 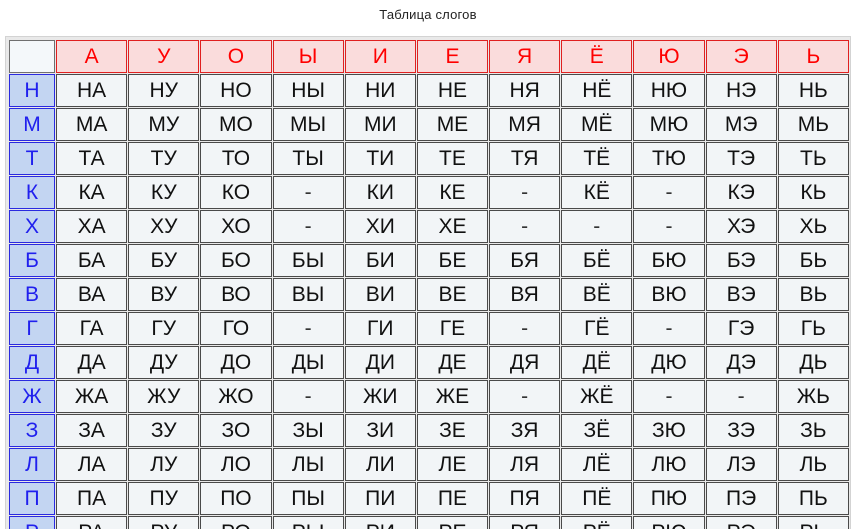 What do you see at coordinates (813, 90) in the screenshot?
I see `syllable-cell-0-10: НЬ` at bounding box center [813, 90].